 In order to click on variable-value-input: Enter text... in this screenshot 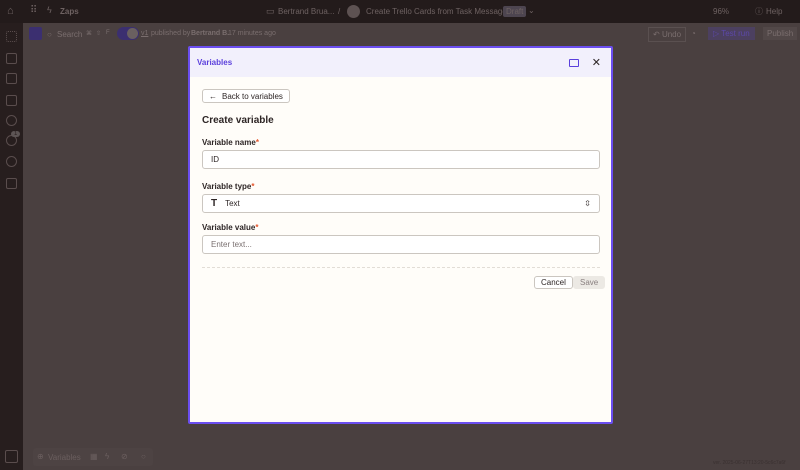, I will do `click(401, 244)`.